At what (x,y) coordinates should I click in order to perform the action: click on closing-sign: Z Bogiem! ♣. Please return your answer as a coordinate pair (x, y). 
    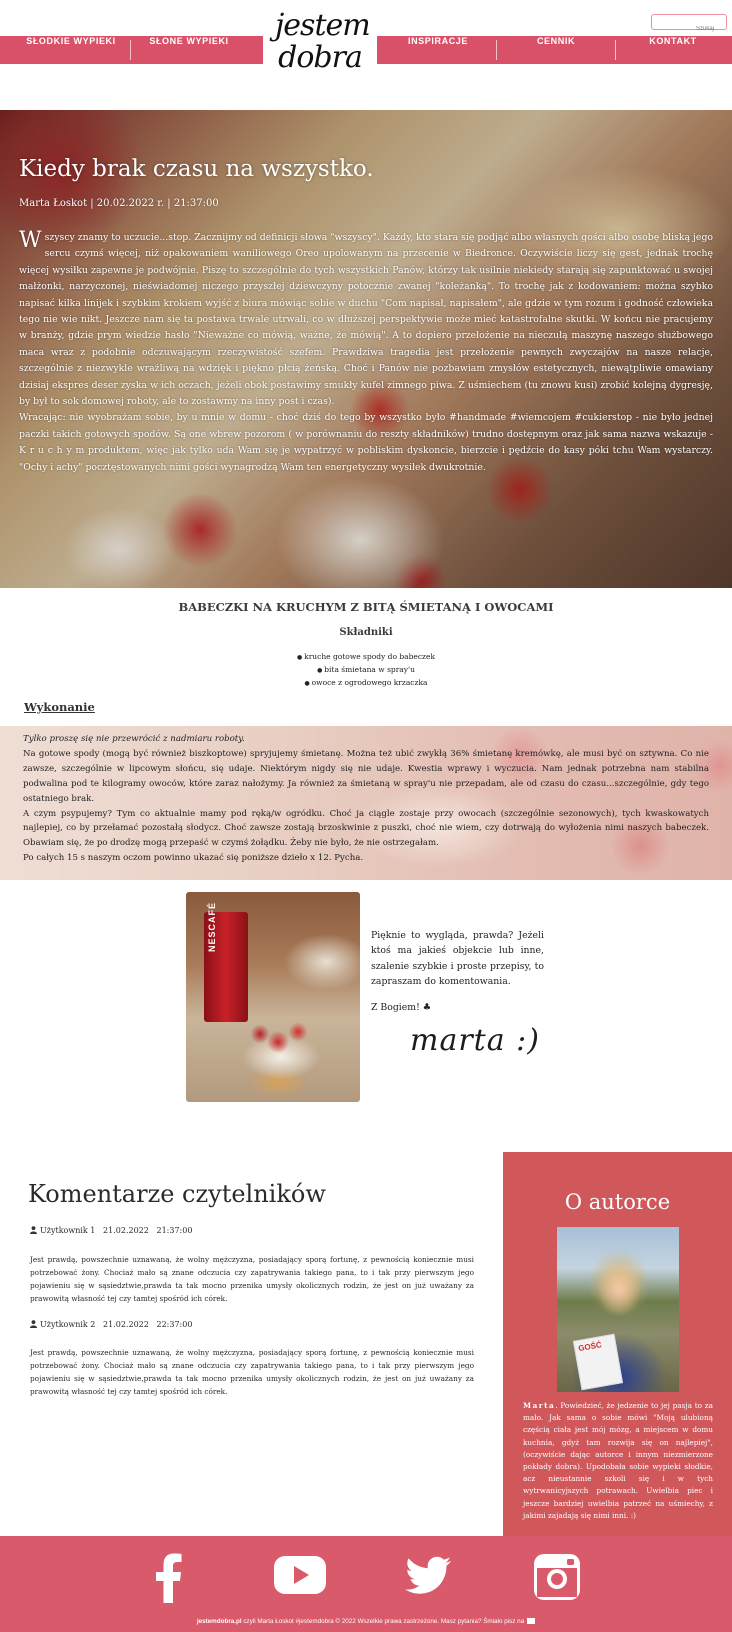
    Looking at the image, I should click on (401, 1007).